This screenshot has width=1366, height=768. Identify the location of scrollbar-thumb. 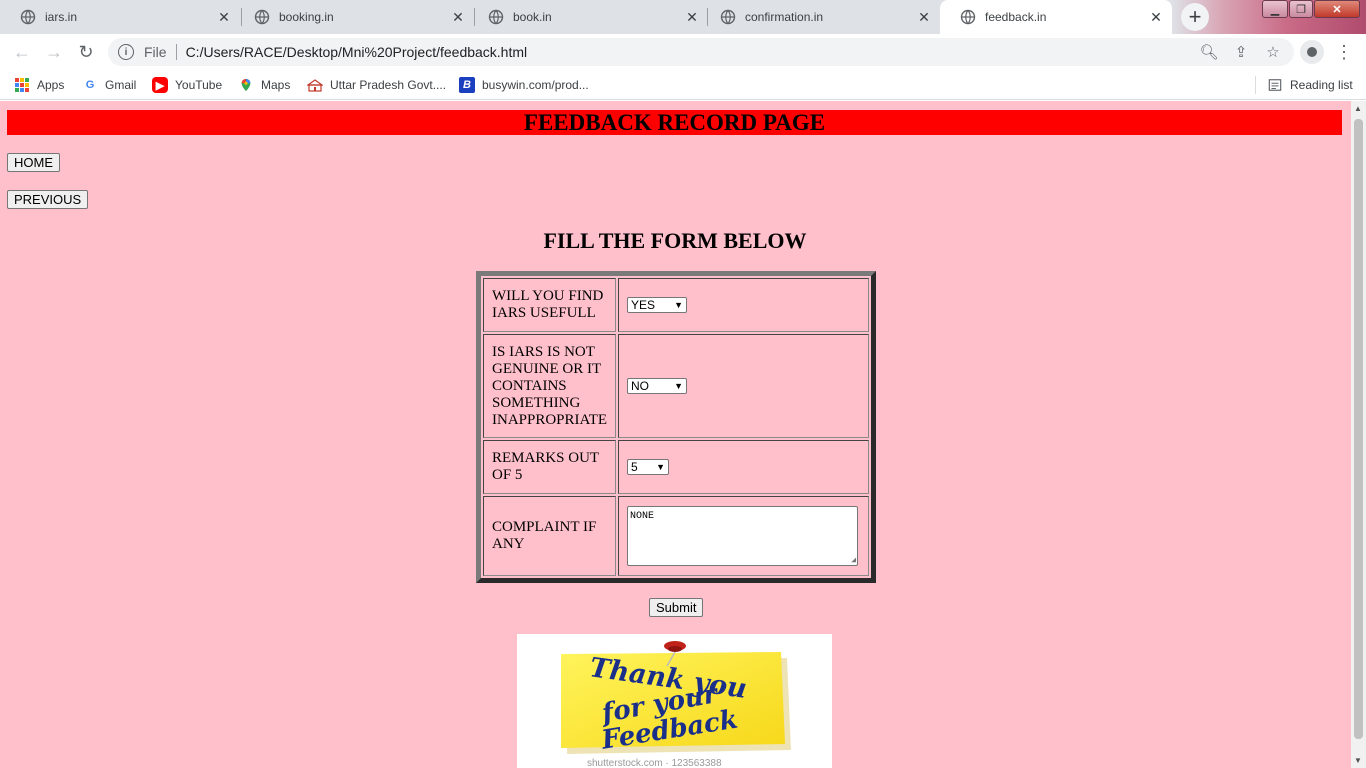
(1358, 429).